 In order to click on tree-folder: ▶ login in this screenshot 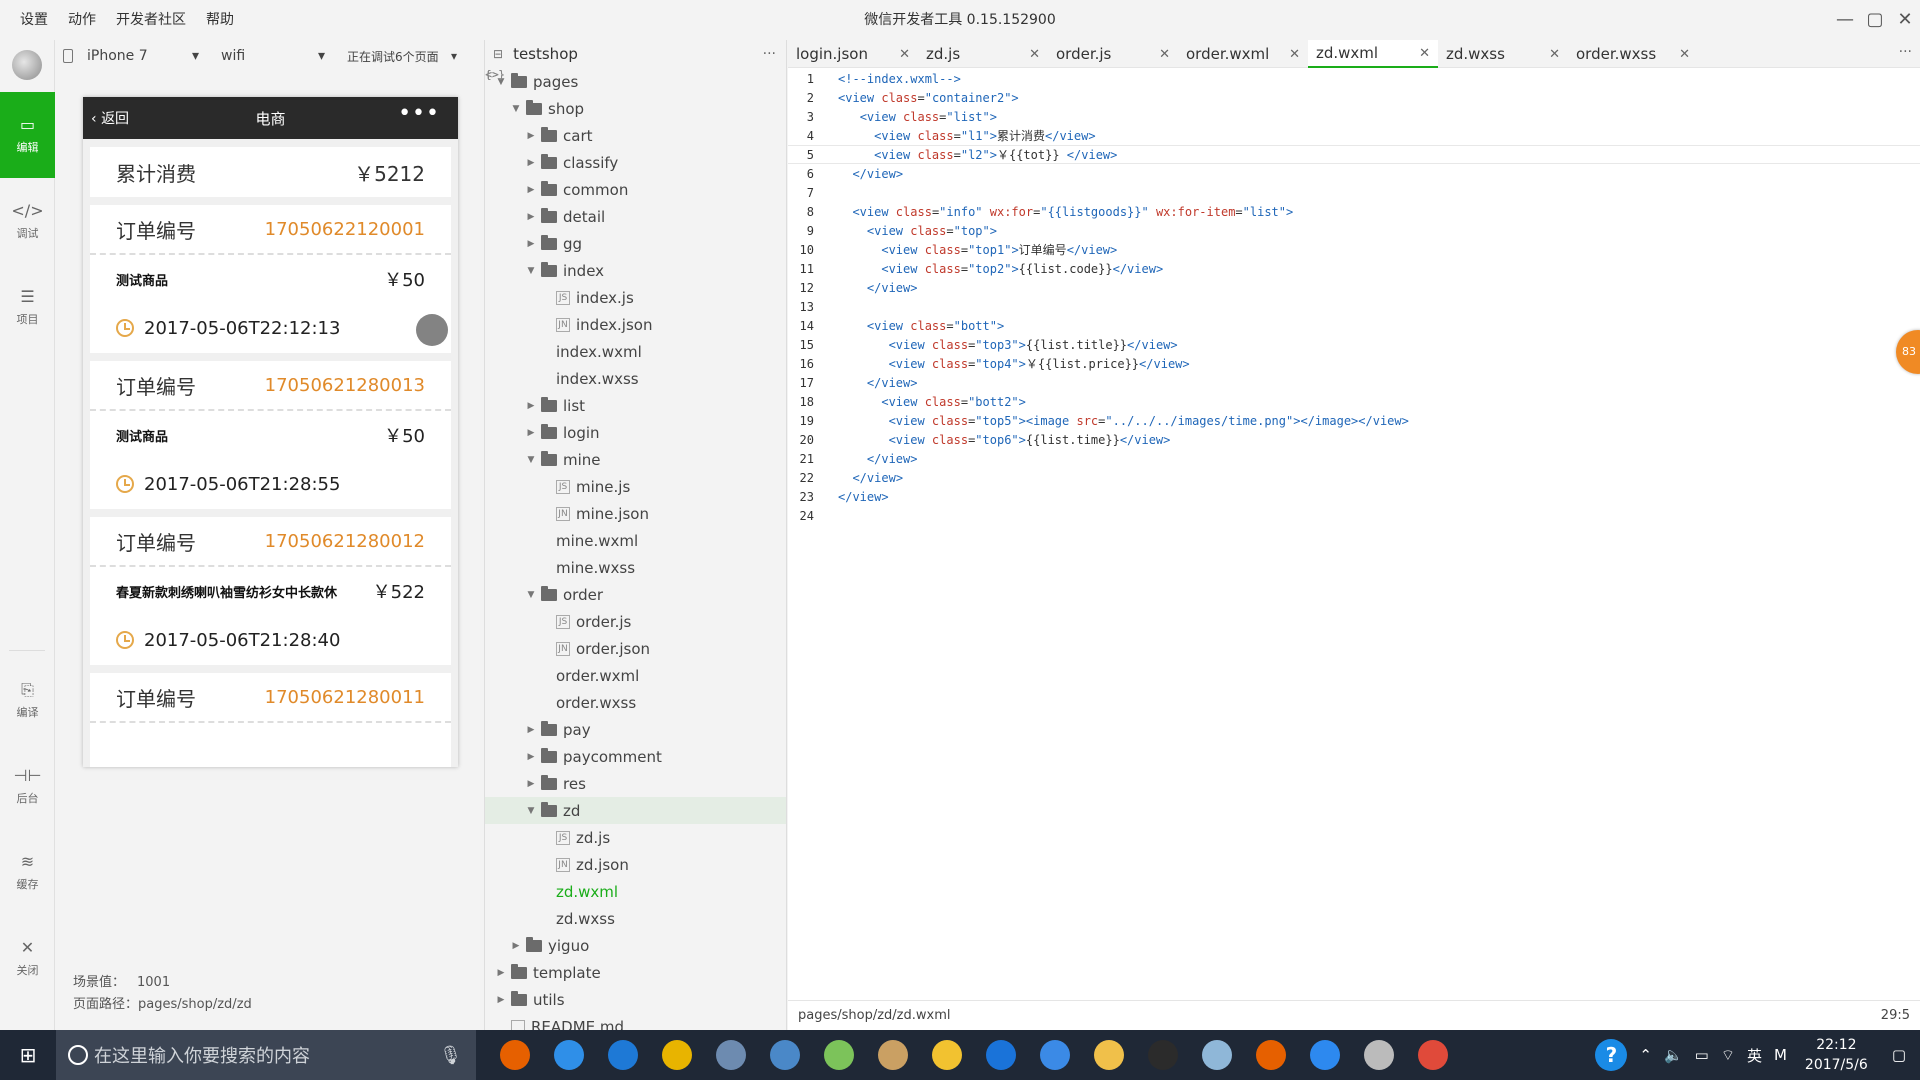, I will do `click(635, 432)`.